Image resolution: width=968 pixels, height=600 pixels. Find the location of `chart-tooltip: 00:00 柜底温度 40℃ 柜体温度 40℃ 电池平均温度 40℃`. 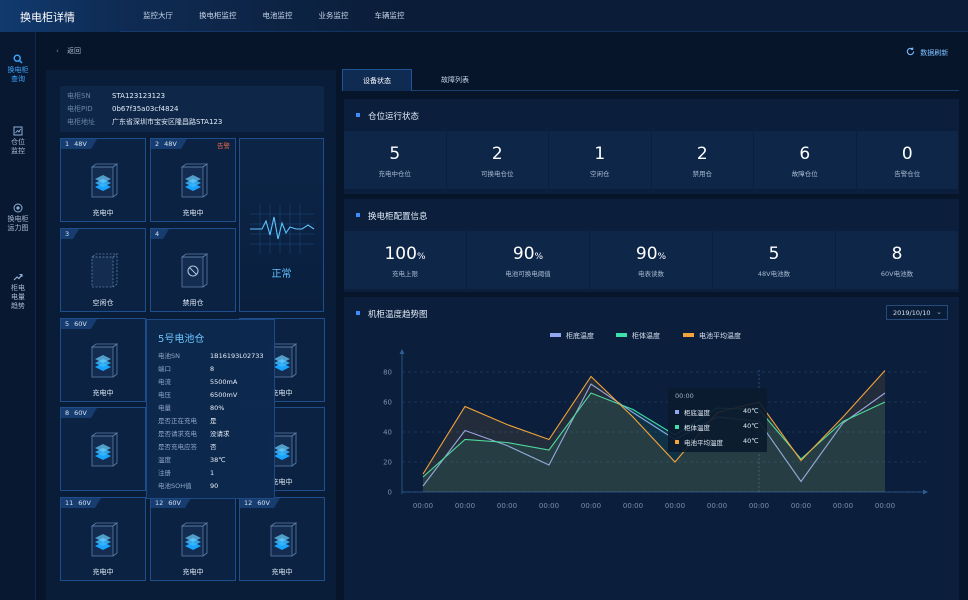

chart-tooltip: 00:00 柜底温度 40℃ 柜体温度 40℃ 电池平均温度 40℃ is located at coordinates (717, 420).